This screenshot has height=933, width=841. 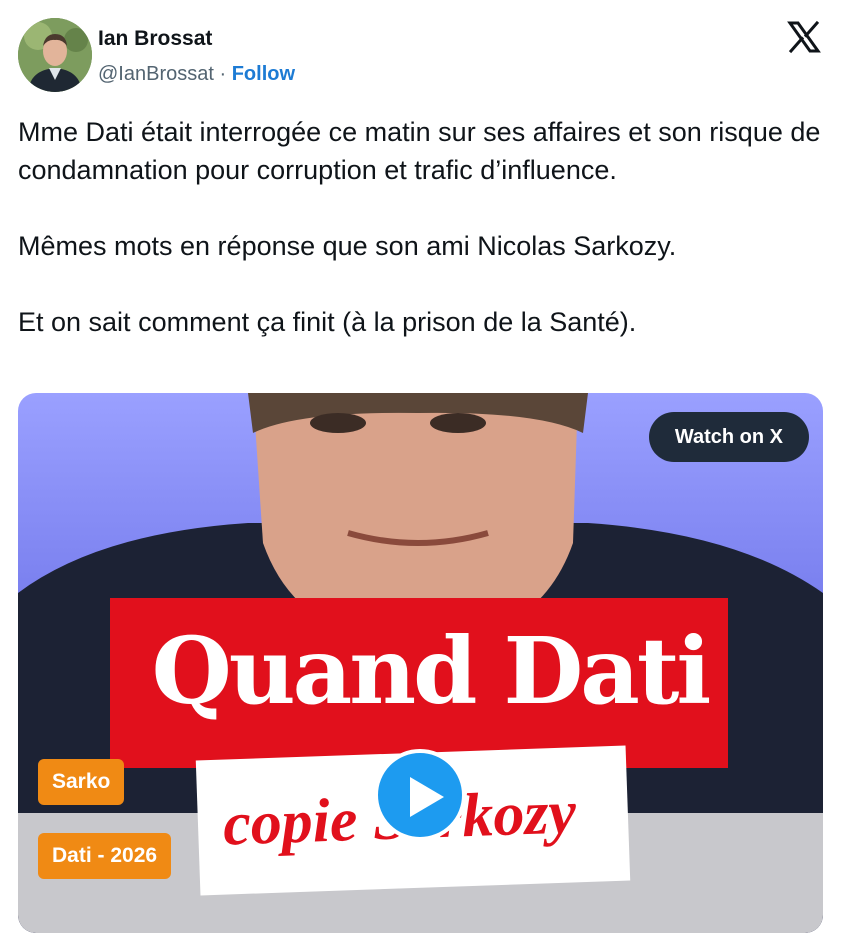 What do you see at coordinates (55, 55) in the screenshot?
I see `author-avatar` at bounding box center [55, 55].